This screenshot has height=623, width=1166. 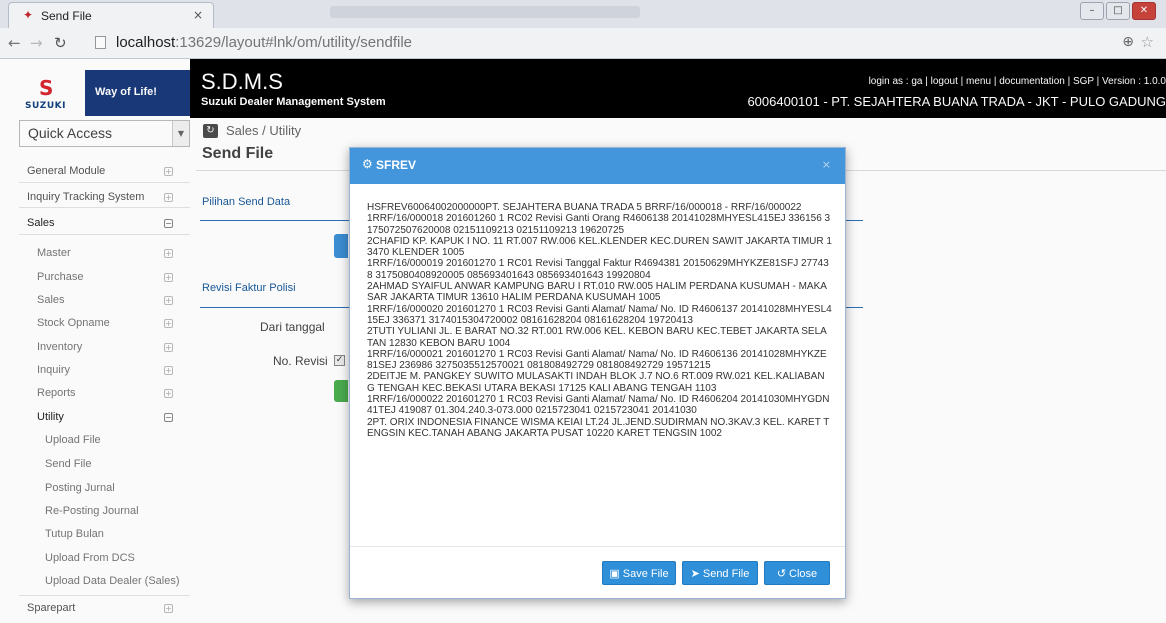 I want to click on close-icon: ×, so click(x=826, y=164).